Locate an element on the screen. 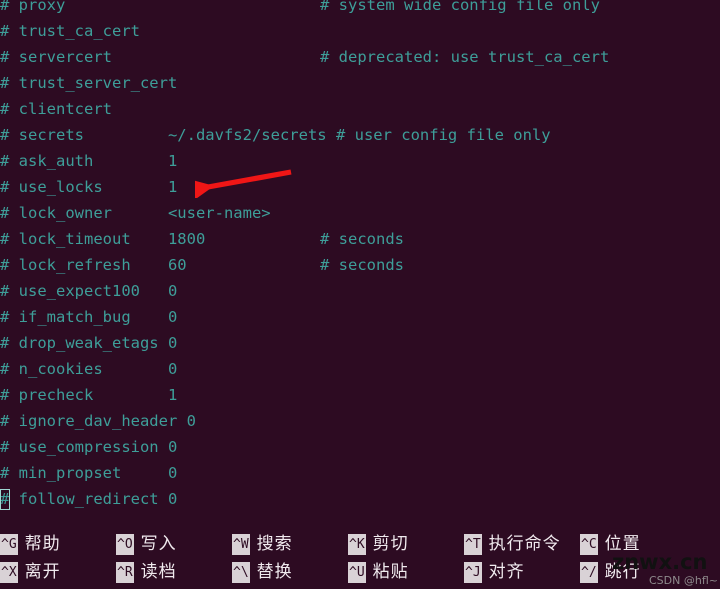 Image resolution: width=720 pixels, height=589 pixels. shortcut-column: ^T 执行命令 ^J 对齐 is located at coordinates (524, 560).